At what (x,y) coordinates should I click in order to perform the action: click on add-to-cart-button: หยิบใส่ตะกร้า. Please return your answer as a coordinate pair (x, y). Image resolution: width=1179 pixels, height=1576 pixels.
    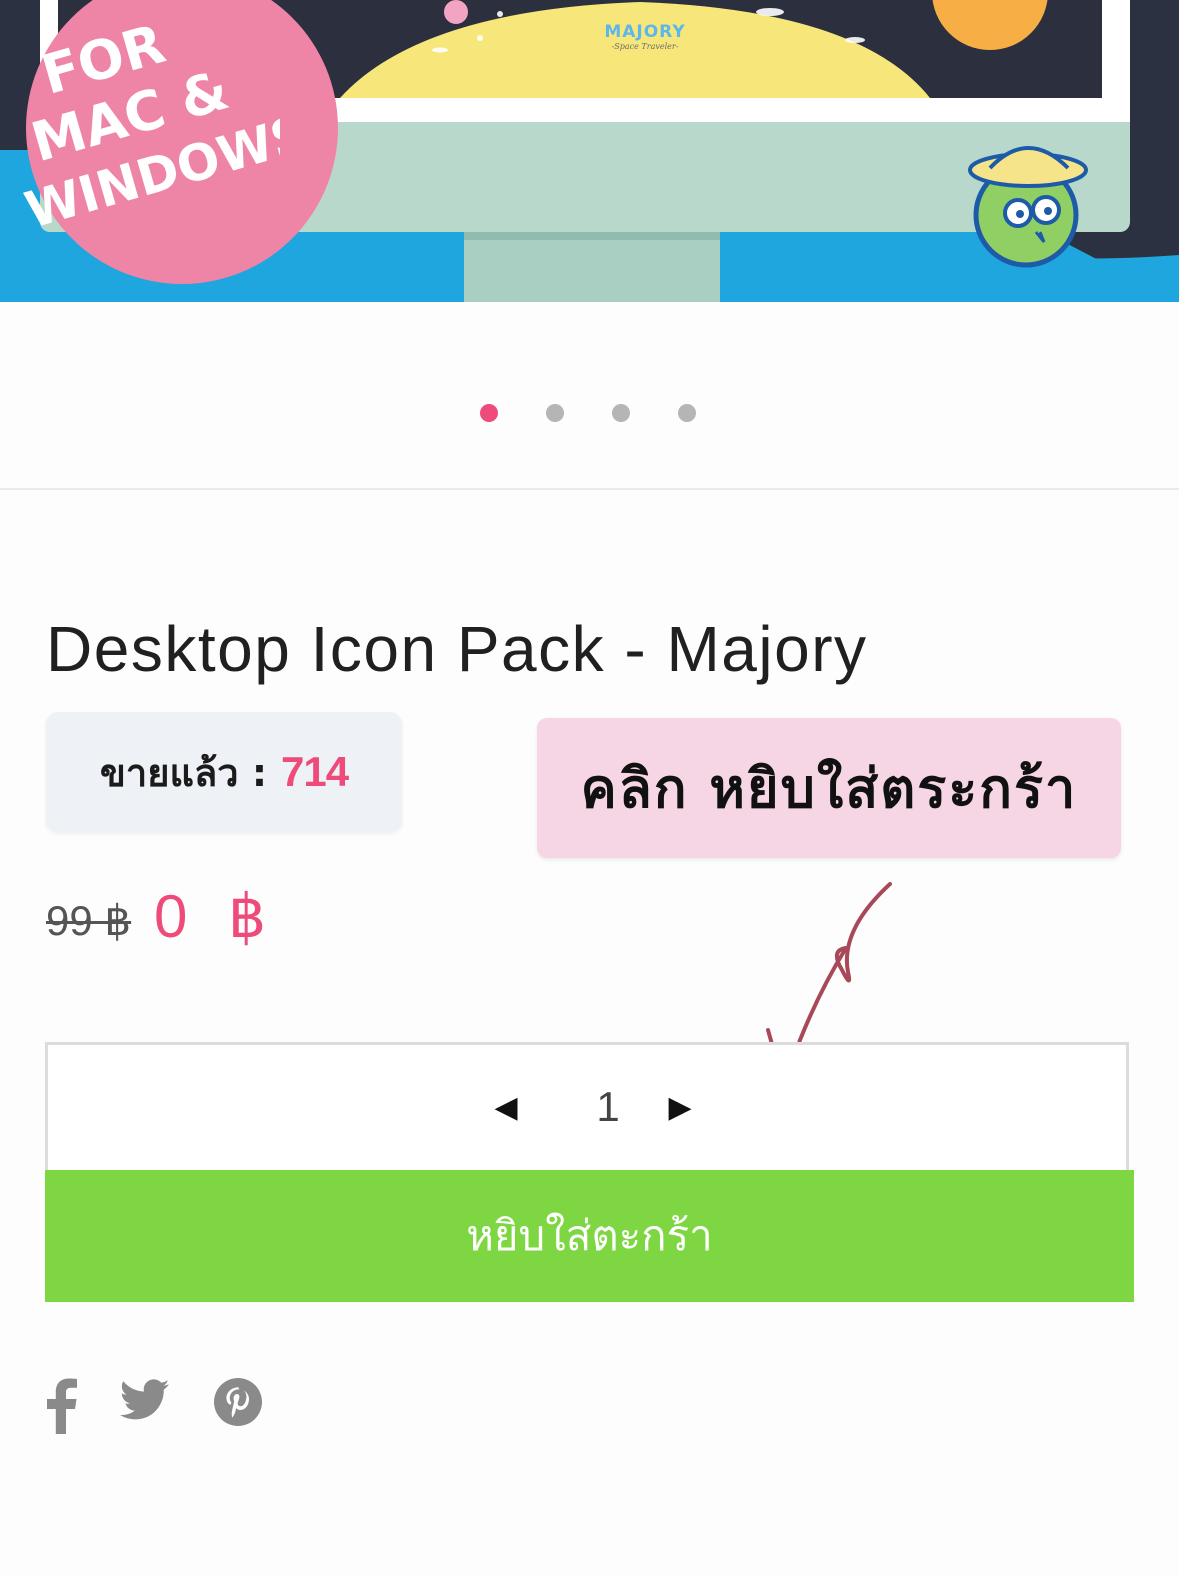
    Looking at the image, I should click on (589, 1236).